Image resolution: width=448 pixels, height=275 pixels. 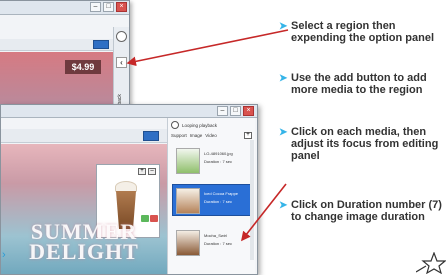 I want to click on option-panel-header: Looping playback, so click(x=213, y=125).